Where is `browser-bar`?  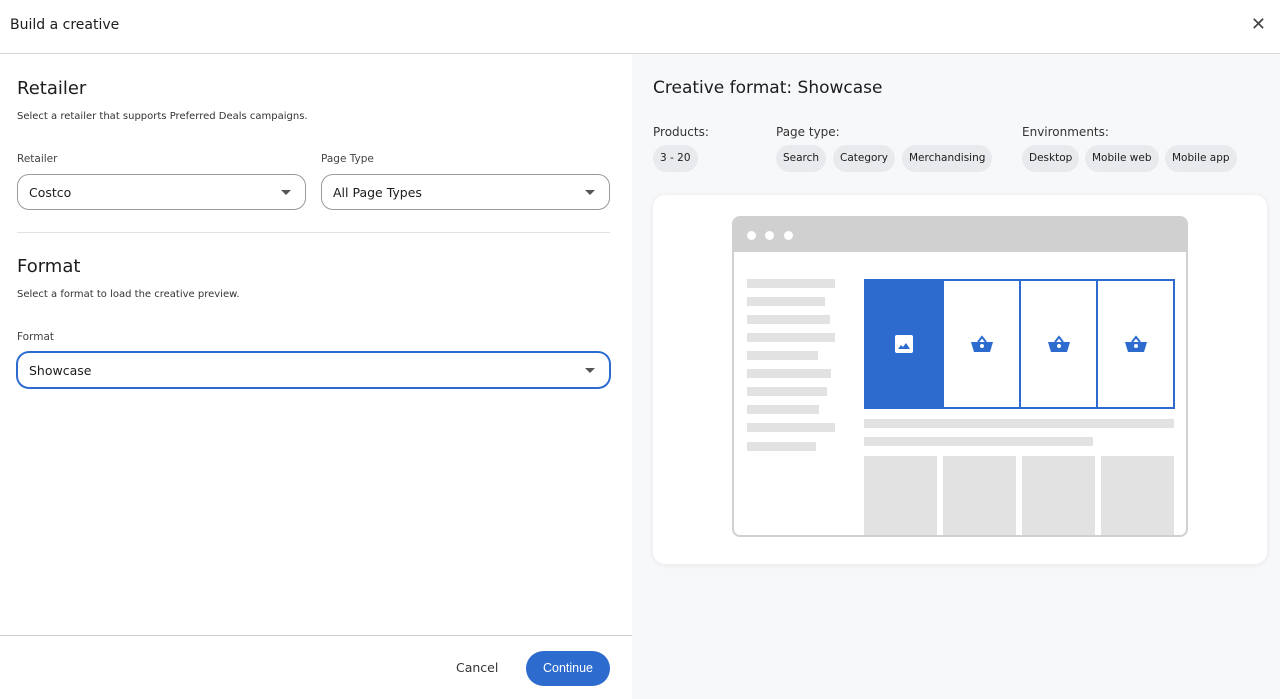 browser-bar is located at coordinates (960, 235).